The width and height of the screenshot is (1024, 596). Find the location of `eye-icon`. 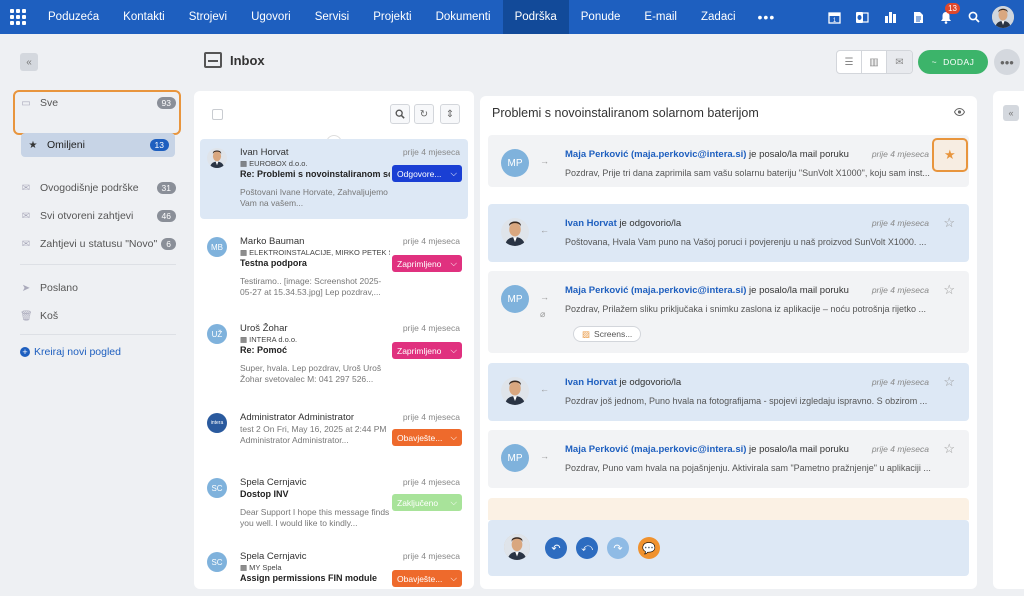

eye-icon is located at coordinates (959, 113).